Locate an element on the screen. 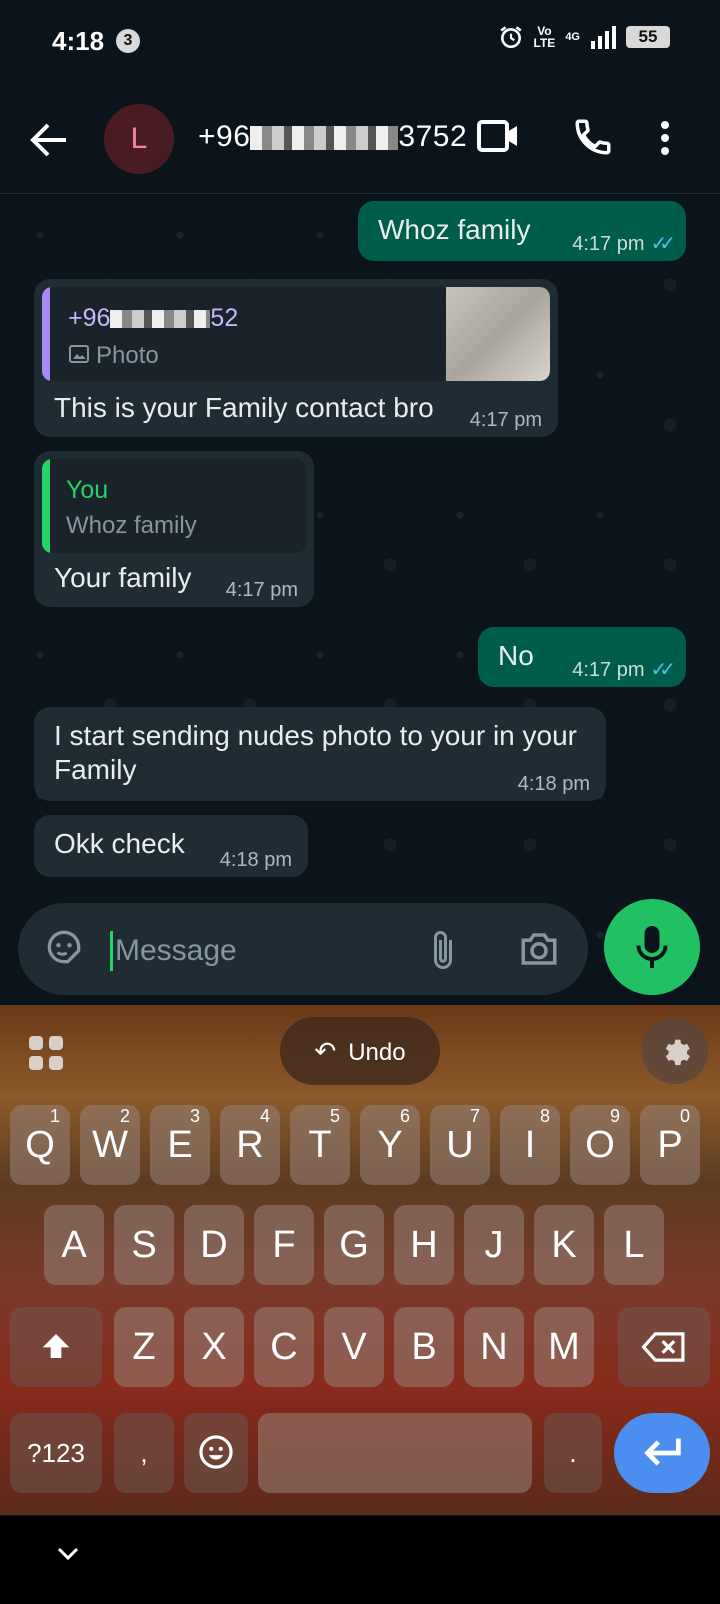  key-s: S is located at coordinates (144, 1245).